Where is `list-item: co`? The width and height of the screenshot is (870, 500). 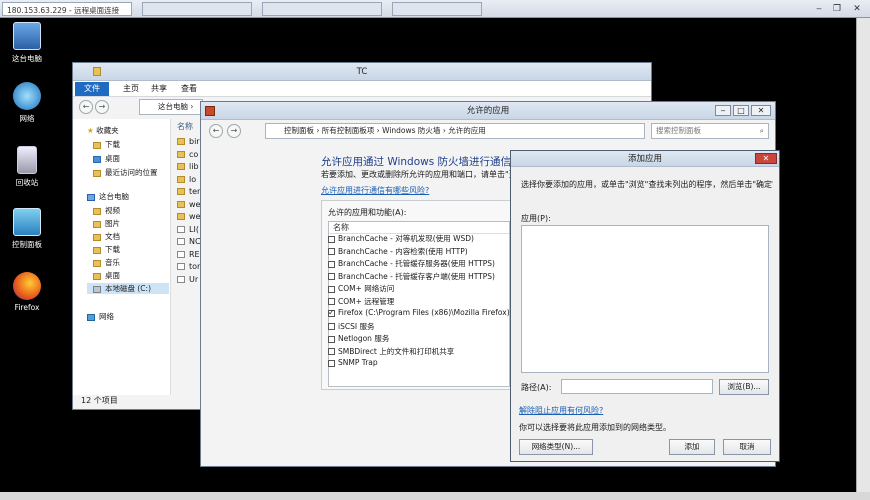 list-item: co is located at coordinates (189, 156).